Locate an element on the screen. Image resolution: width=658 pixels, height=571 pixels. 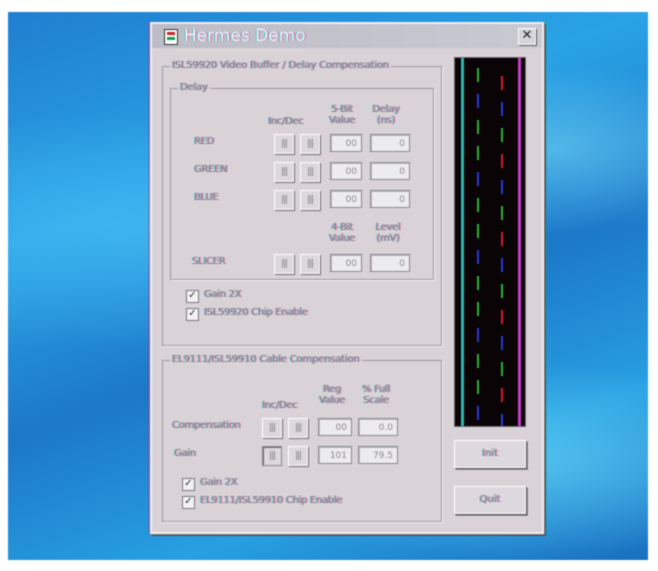
gain-inc-button: ||| is located at coordinates (272, 456).